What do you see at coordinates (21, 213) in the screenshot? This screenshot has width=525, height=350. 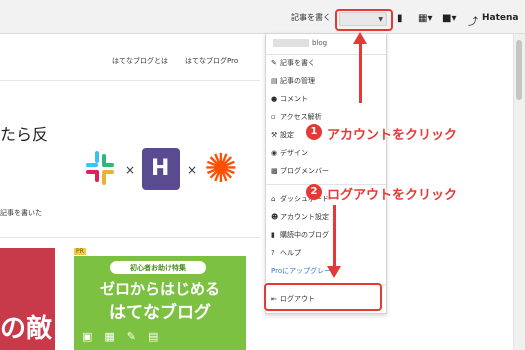 I see `article-subtext: 記事を書いた` at bounding box center [21, 213].